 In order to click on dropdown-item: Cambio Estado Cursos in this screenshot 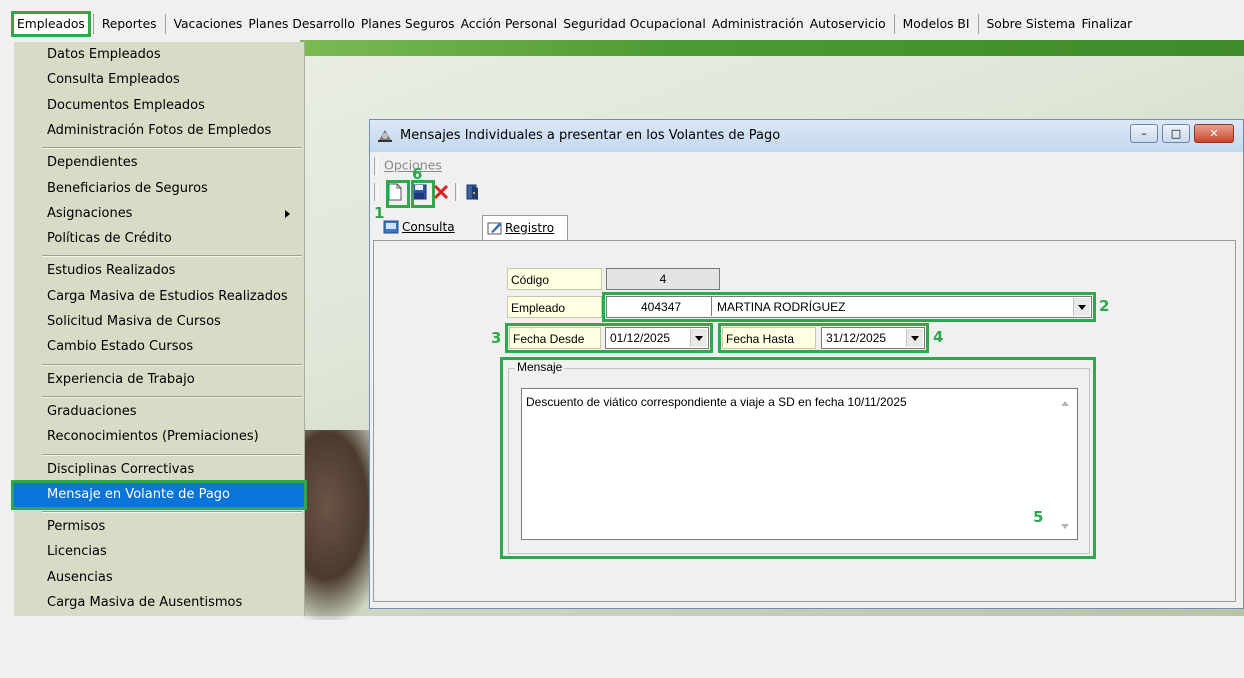, I will do `click(159, 347)`.